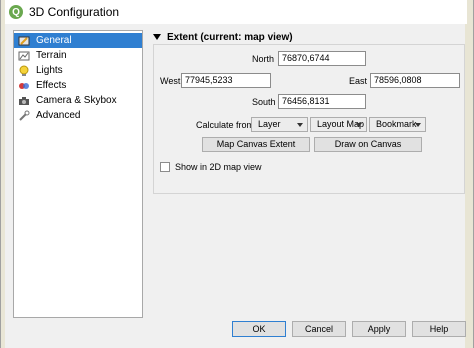  Describe the element at coordinates (236, 12) in the screenshot. I see `title-bar: Q 3D Configuration` at that location.